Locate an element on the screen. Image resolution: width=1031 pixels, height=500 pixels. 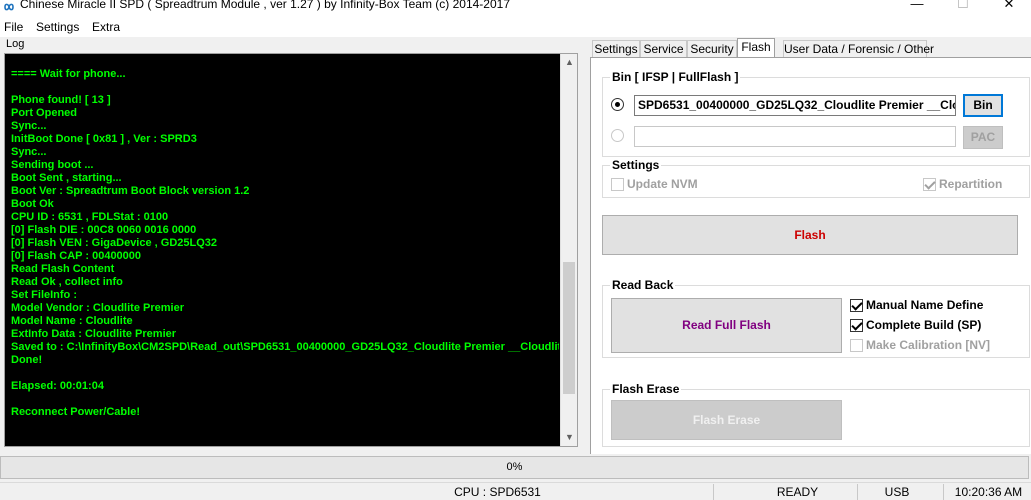
complete-build-checkbox is located at coordinates (856, 325).